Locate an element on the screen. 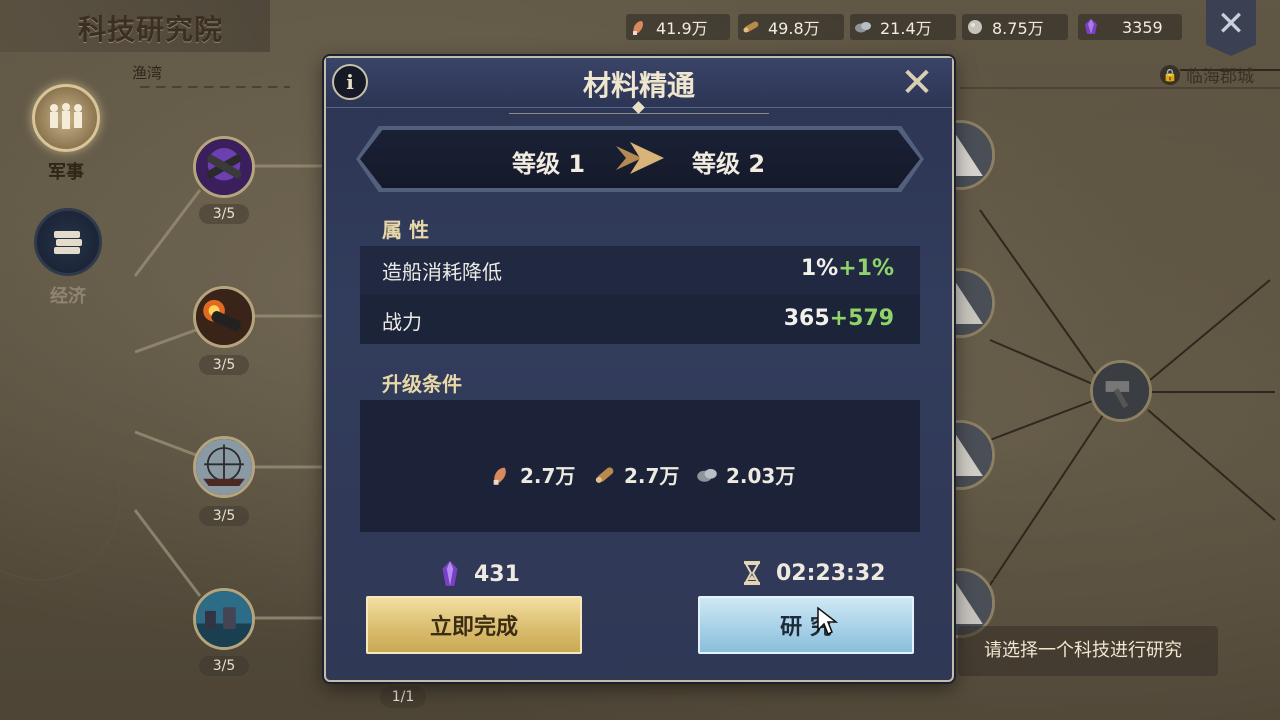 The image size is (1280, 720). exit-button: ✕ is located at coordinates (1231, 28).